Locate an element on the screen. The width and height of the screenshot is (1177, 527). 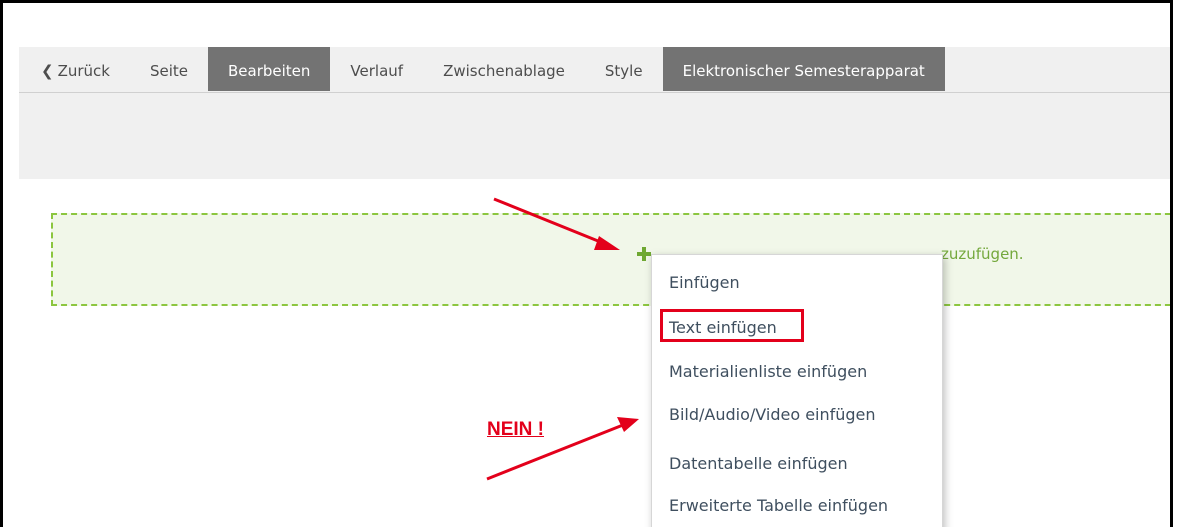
tab-verlauf: Verlauf is located at coordinates (376, 69).